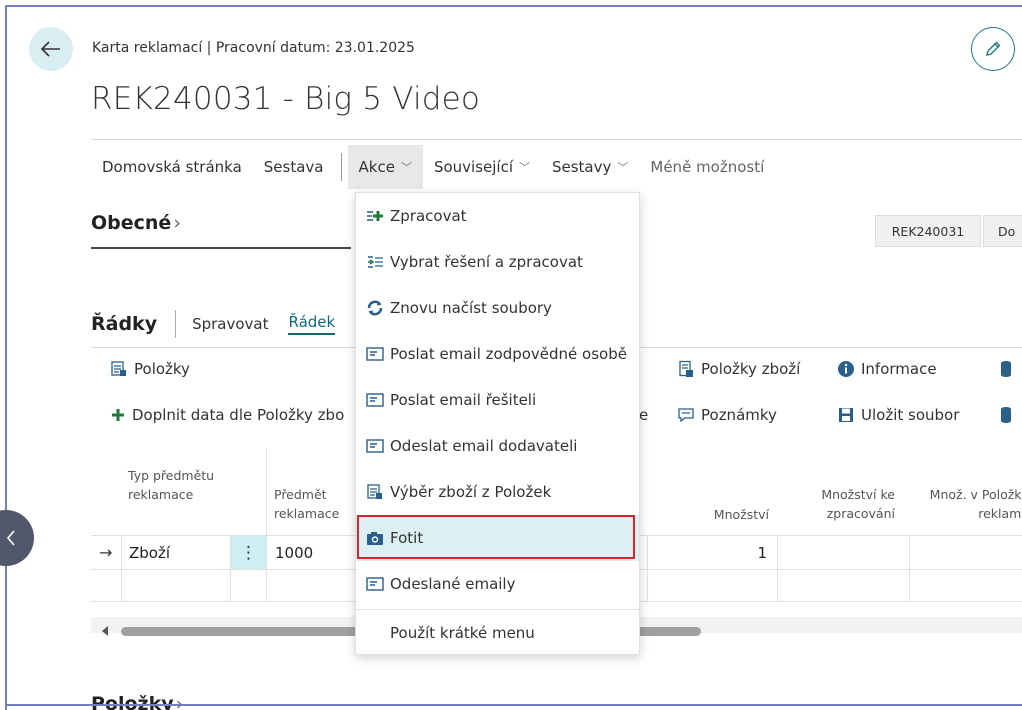  Describe the element at coordinates (739, 415) in the screenshot. I see `notes-label: Poznámky` at that location.